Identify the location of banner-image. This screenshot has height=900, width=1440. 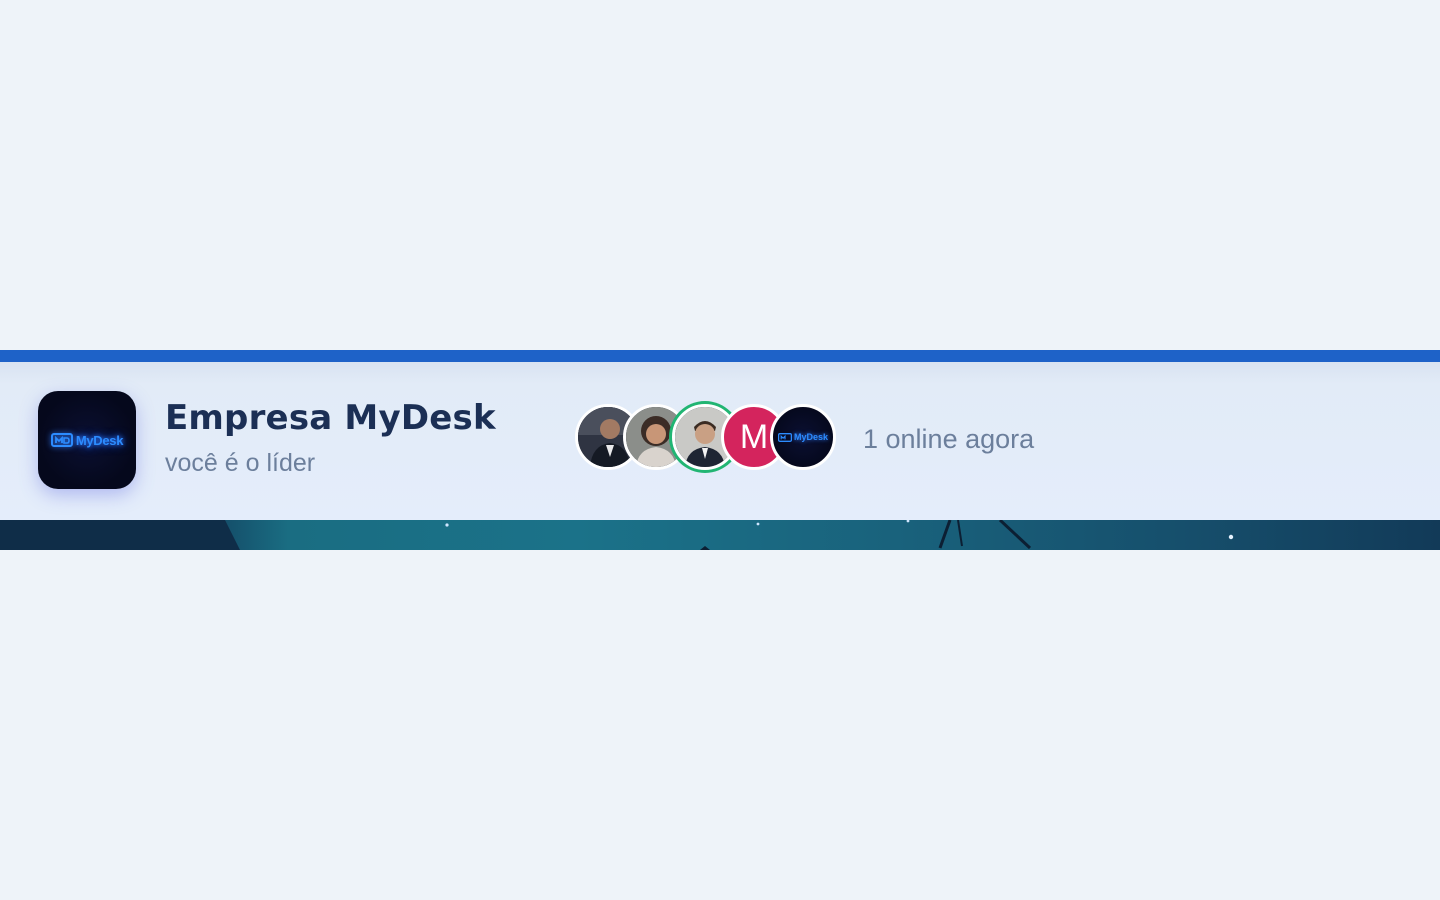
(720, 535).